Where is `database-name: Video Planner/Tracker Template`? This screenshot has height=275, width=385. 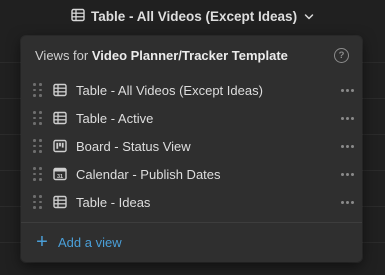 database-name: Video Planner/Tracker Template is located at coordinates (189, 55).